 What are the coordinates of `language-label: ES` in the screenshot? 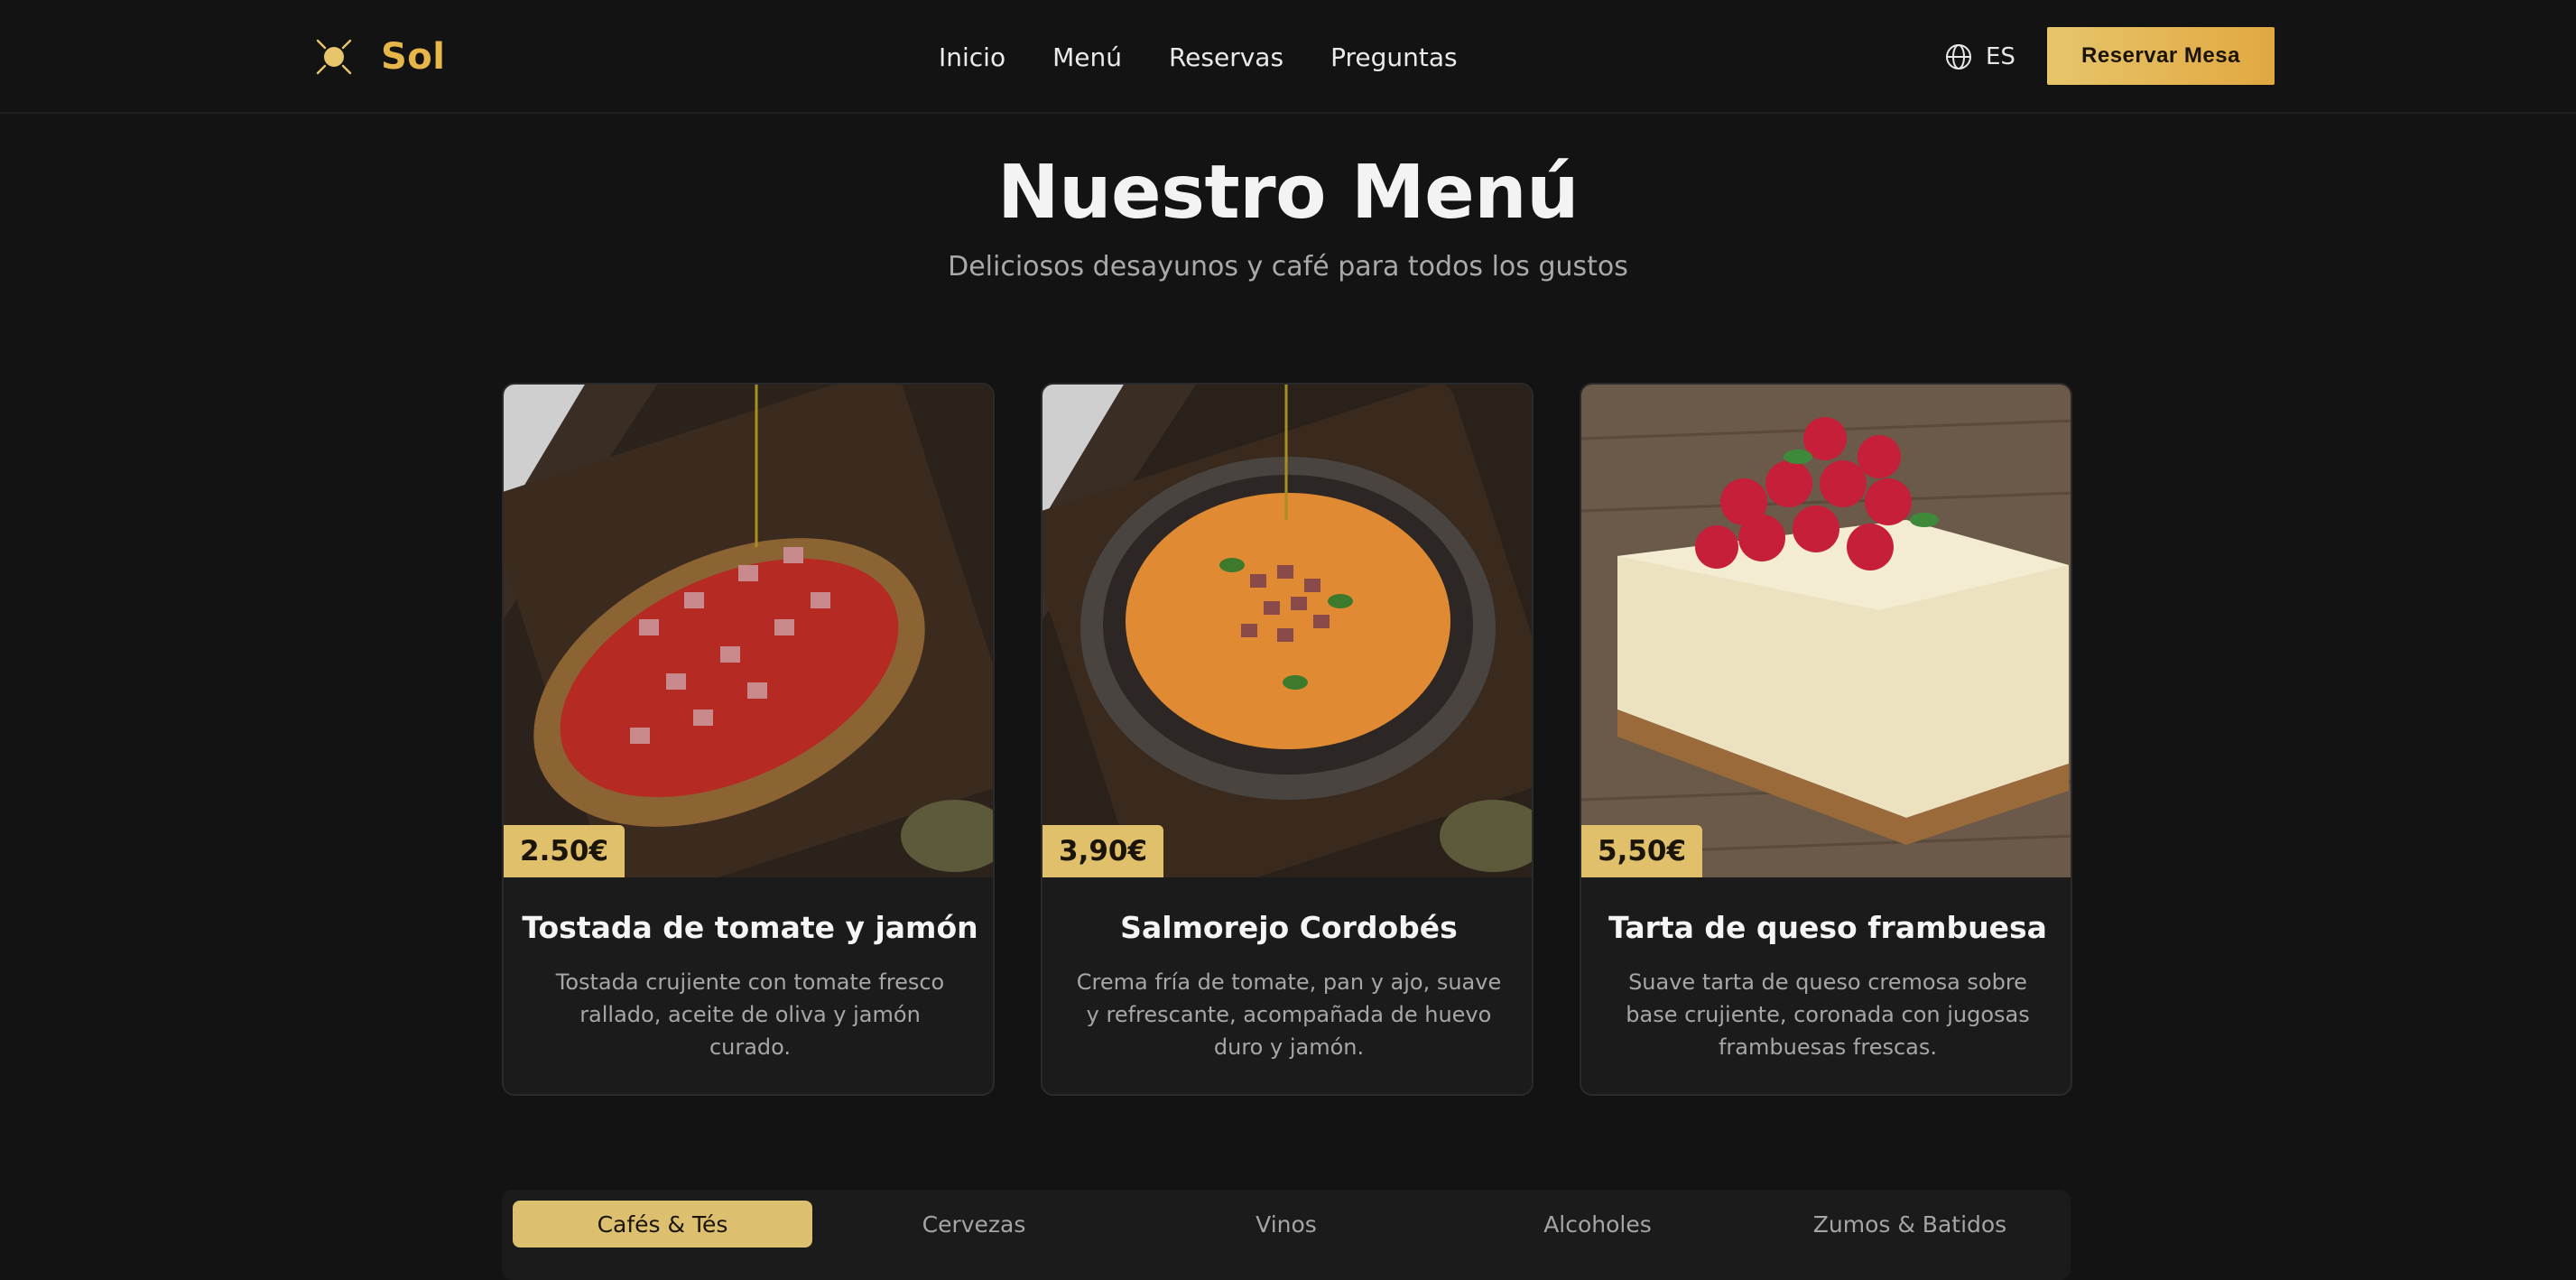 It's located at (2001, 57).